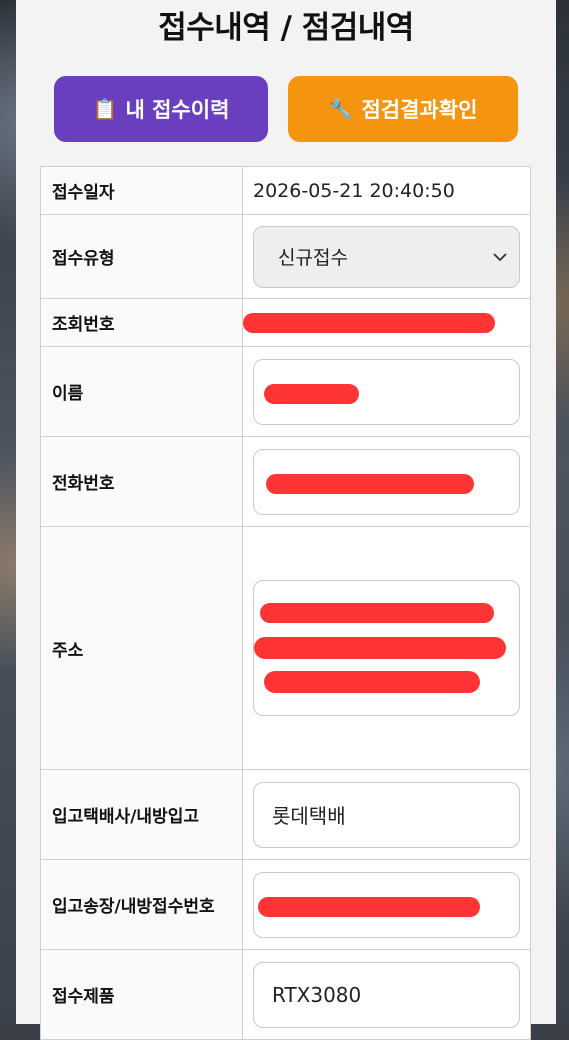 This screenshot has width=569, height=1040. Describe the element at coordinates (141, 814) in the screenshot. I see `courier-label: 입고택배사/내방입고` at that location.